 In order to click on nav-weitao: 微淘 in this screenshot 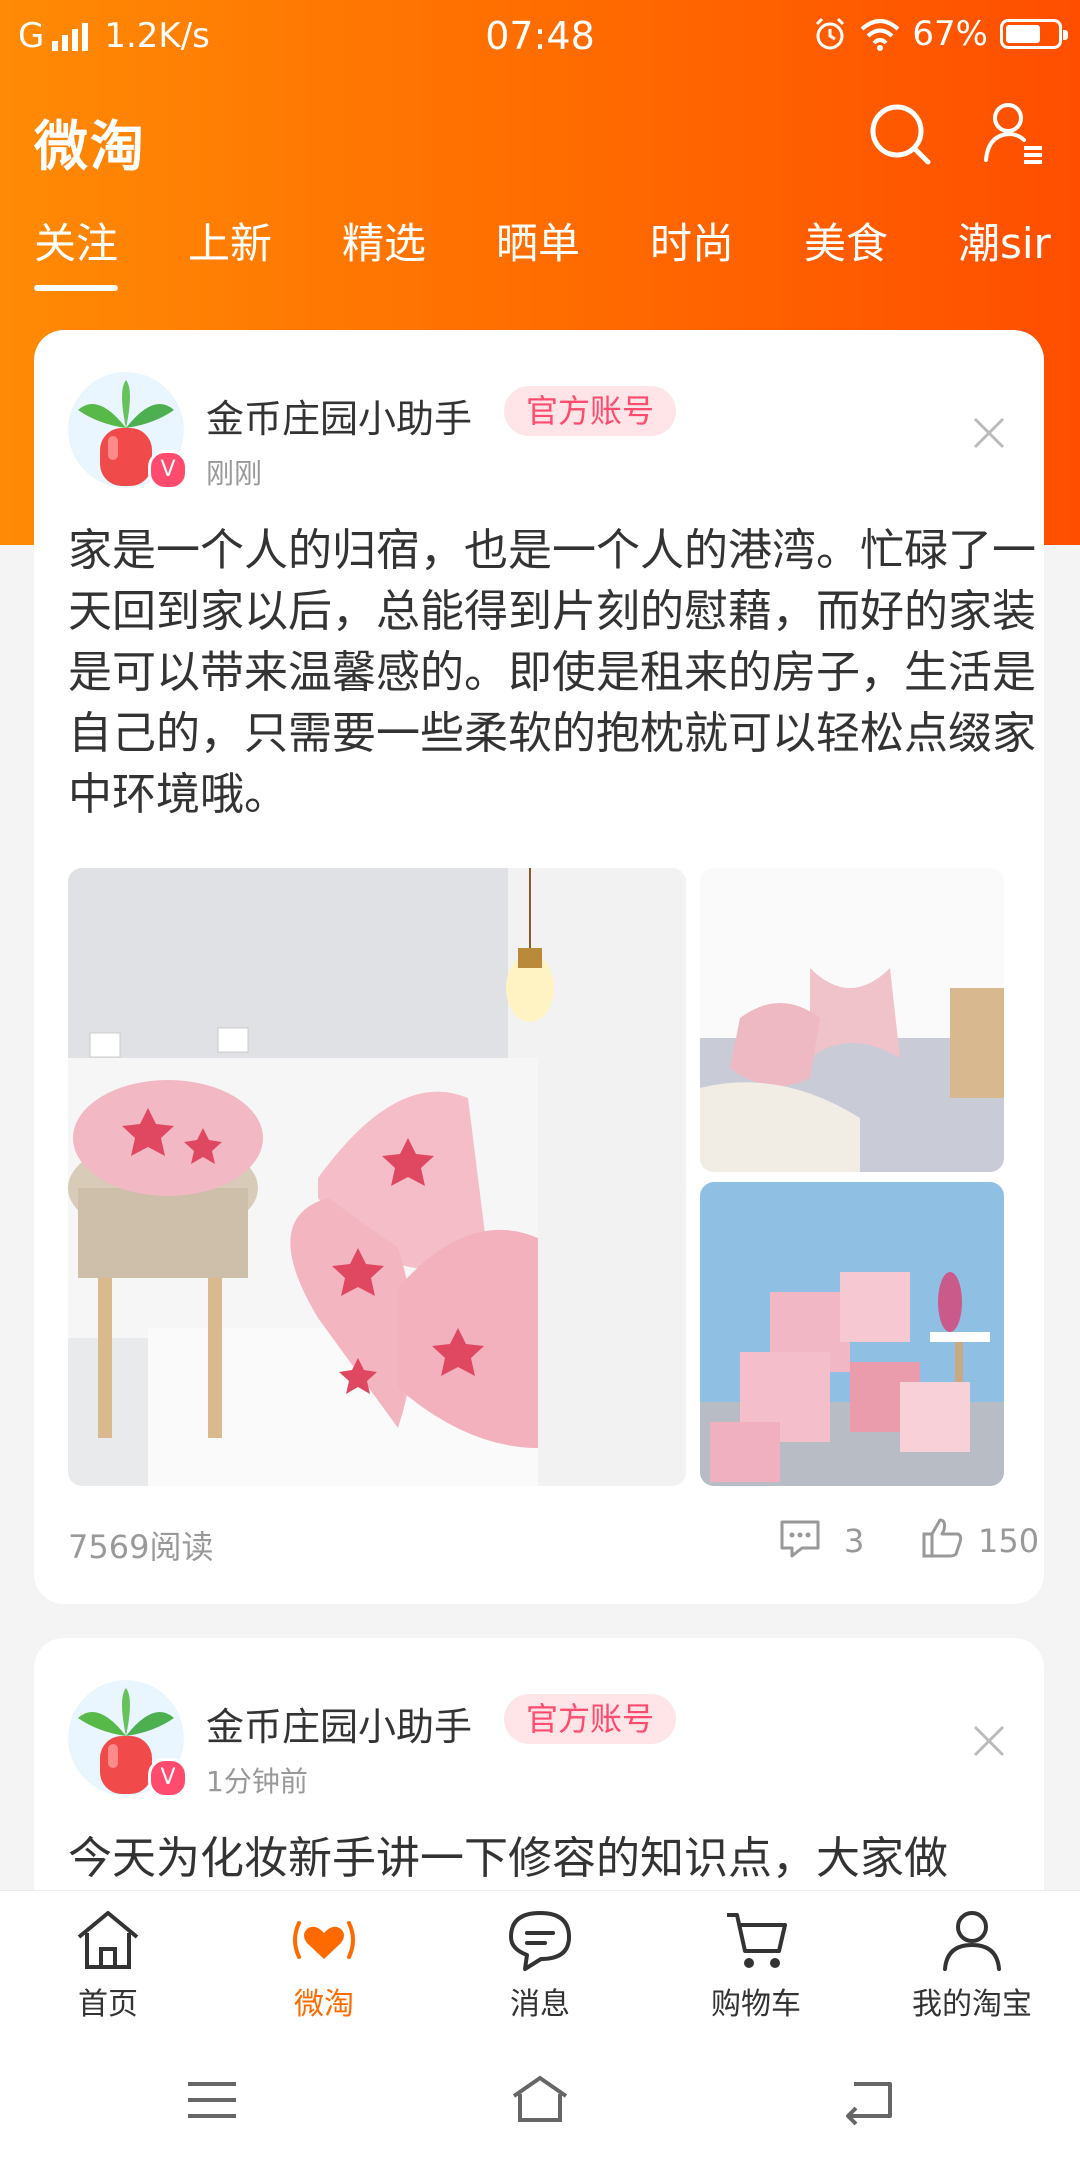, I will do `click(324, 1964)`.